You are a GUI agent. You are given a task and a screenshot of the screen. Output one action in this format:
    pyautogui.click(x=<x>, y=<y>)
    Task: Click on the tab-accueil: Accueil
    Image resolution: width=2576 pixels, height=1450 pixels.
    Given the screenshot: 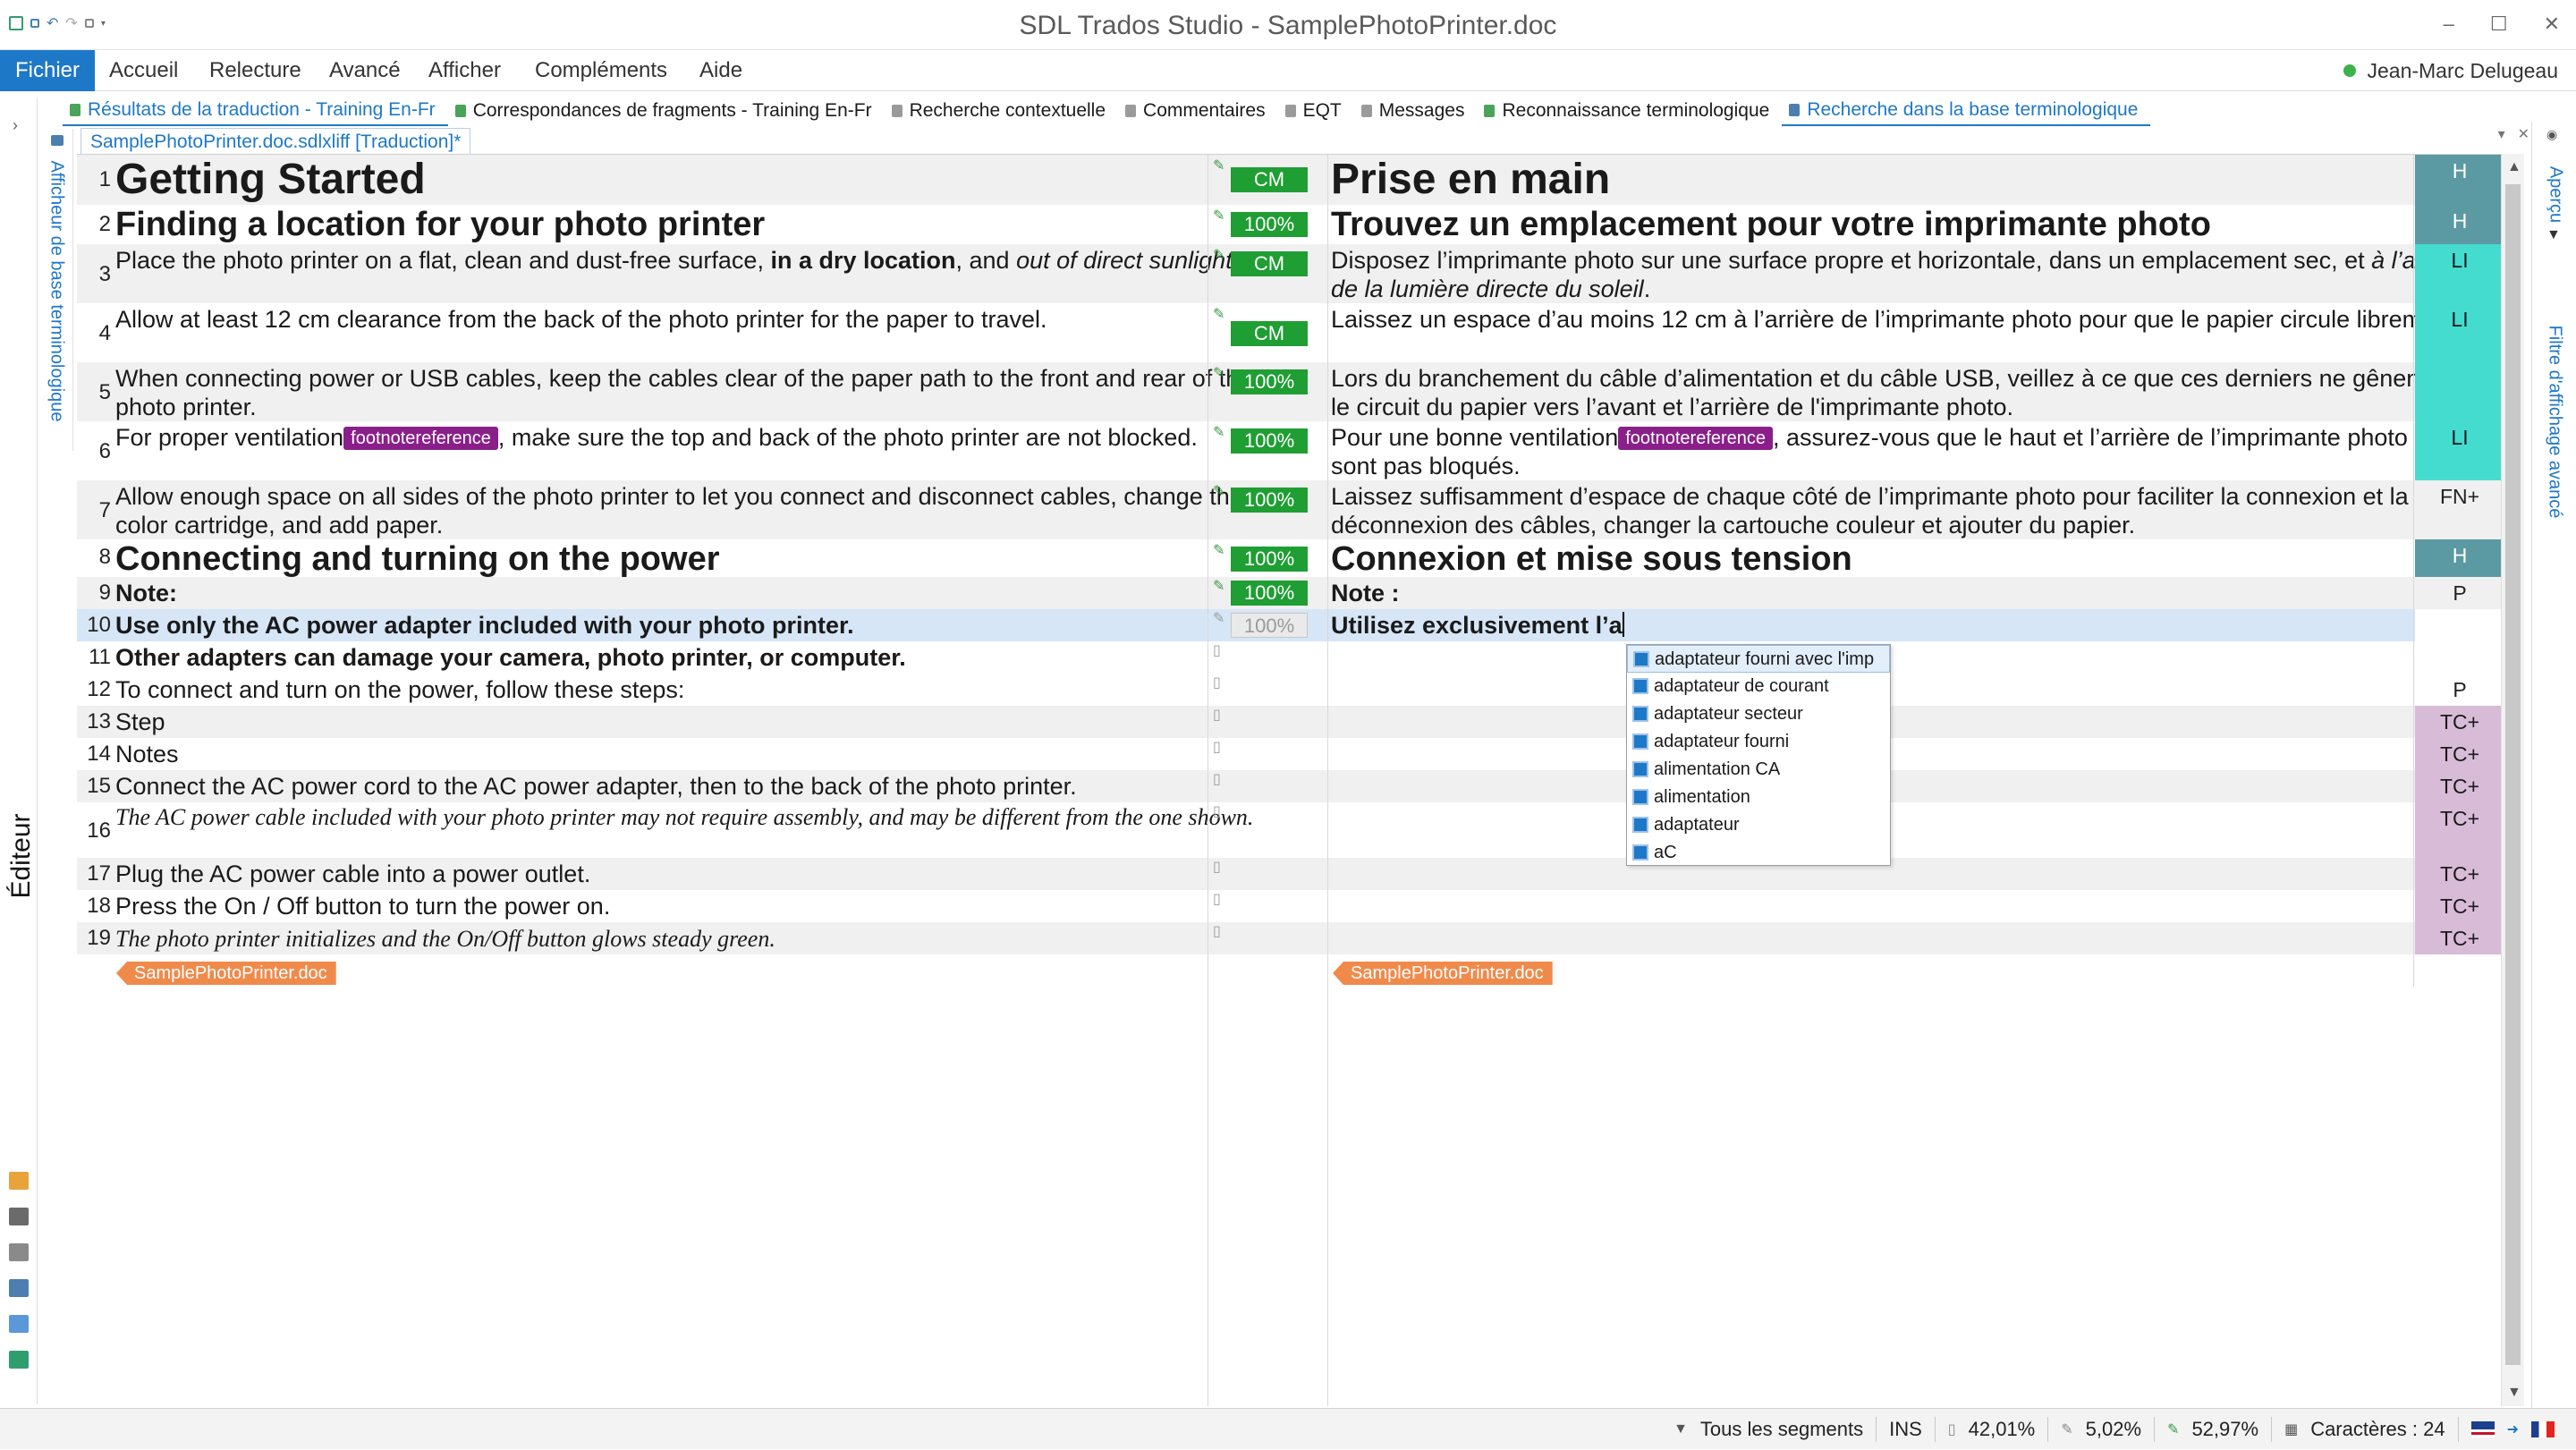 What is the action you would take?
    pyautogui.click(x=143, y=70)
    